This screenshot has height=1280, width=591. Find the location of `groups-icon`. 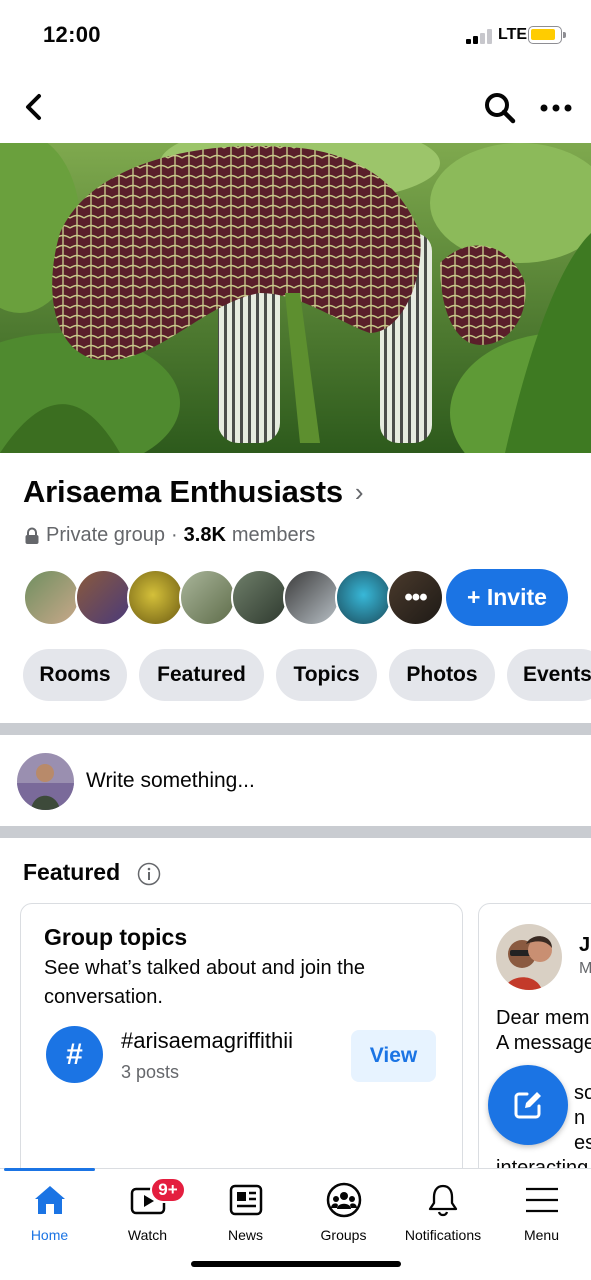

groups-icon is located at coordinates (343, 1200).